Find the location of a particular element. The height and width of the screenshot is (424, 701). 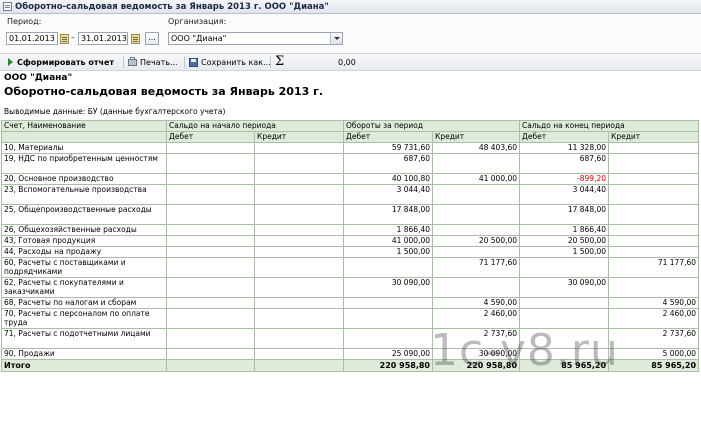

closing-debit-cell: 20 500,00 is located at coordinates (564, 241).